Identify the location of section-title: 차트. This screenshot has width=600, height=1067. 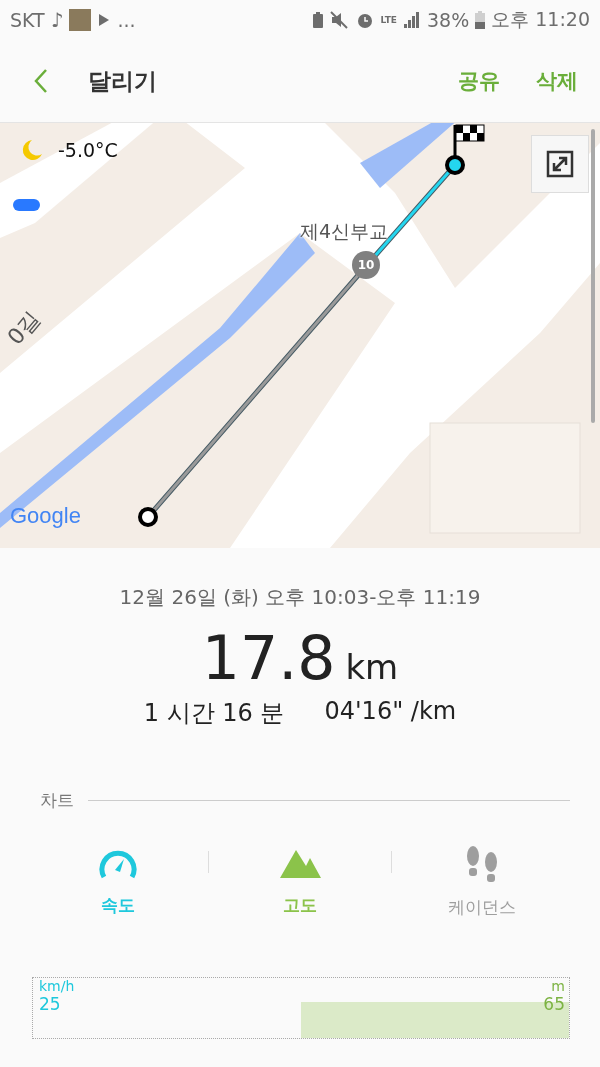
(57, 800).